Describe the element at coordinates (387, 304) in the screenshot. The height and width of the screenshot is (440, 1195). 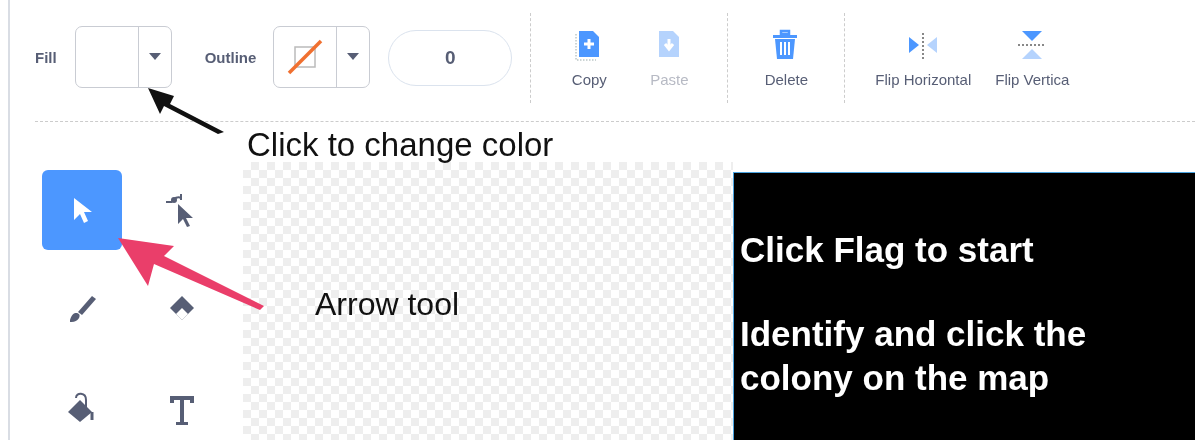
I see `annotation-text: Arrow tool` at that location.